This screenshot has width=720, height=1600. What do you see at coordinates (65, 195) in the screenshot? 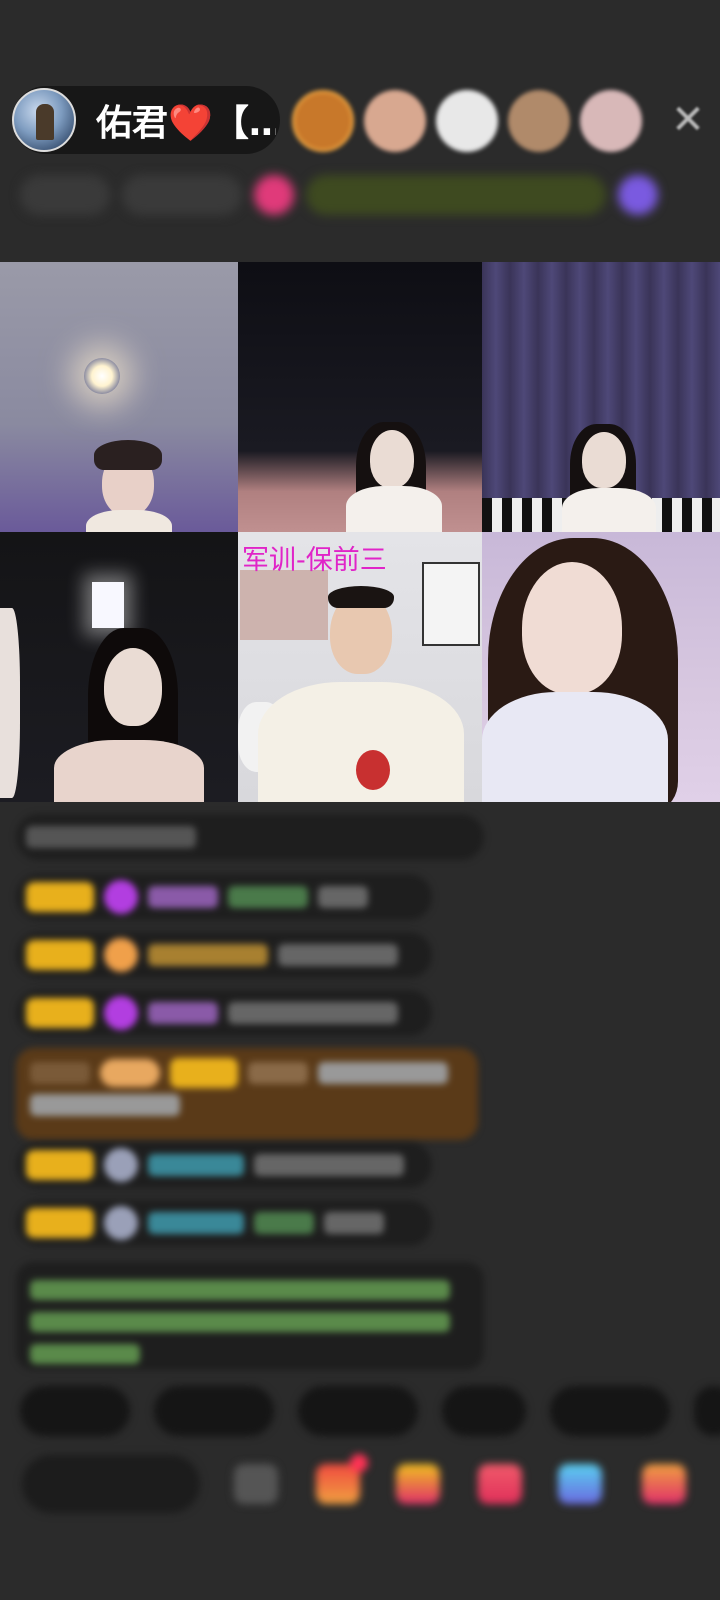
I see `rank-chip` at bounding box center [65, 195].